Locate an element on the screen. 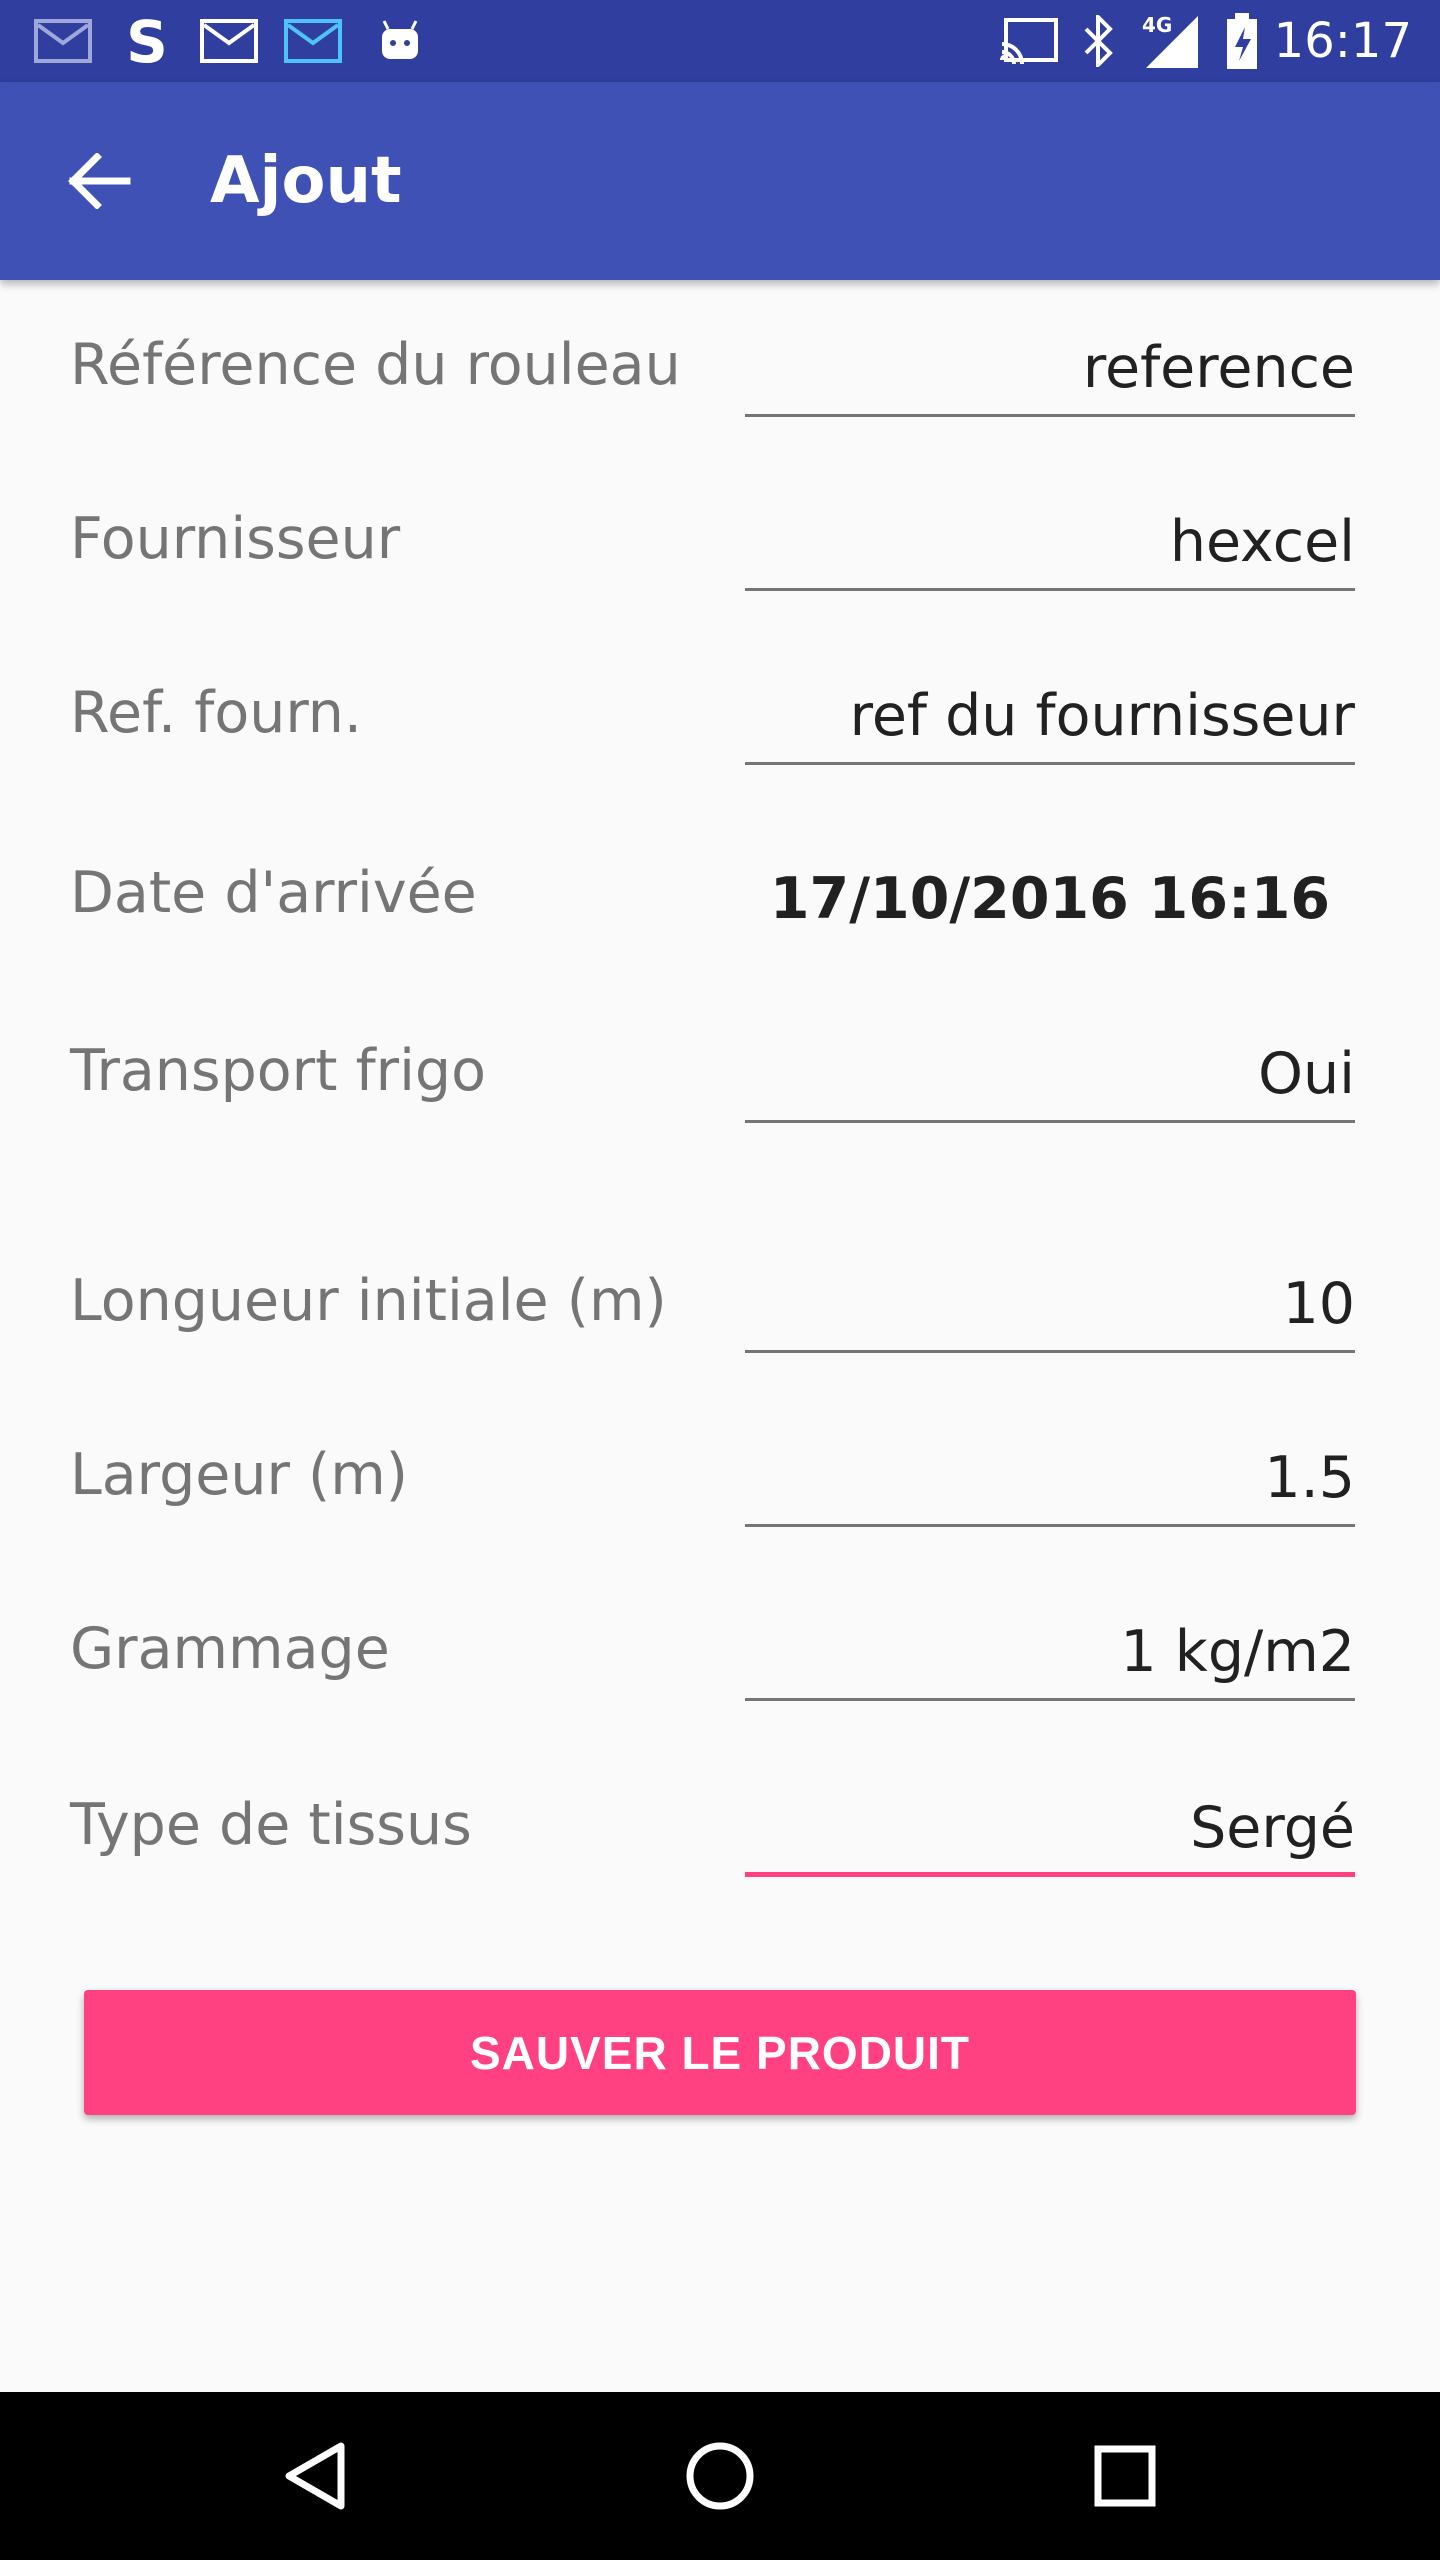 The width and height of the screenshot is (1440, 2560). fournisseur-underline is located at coordinates (1050, 589).